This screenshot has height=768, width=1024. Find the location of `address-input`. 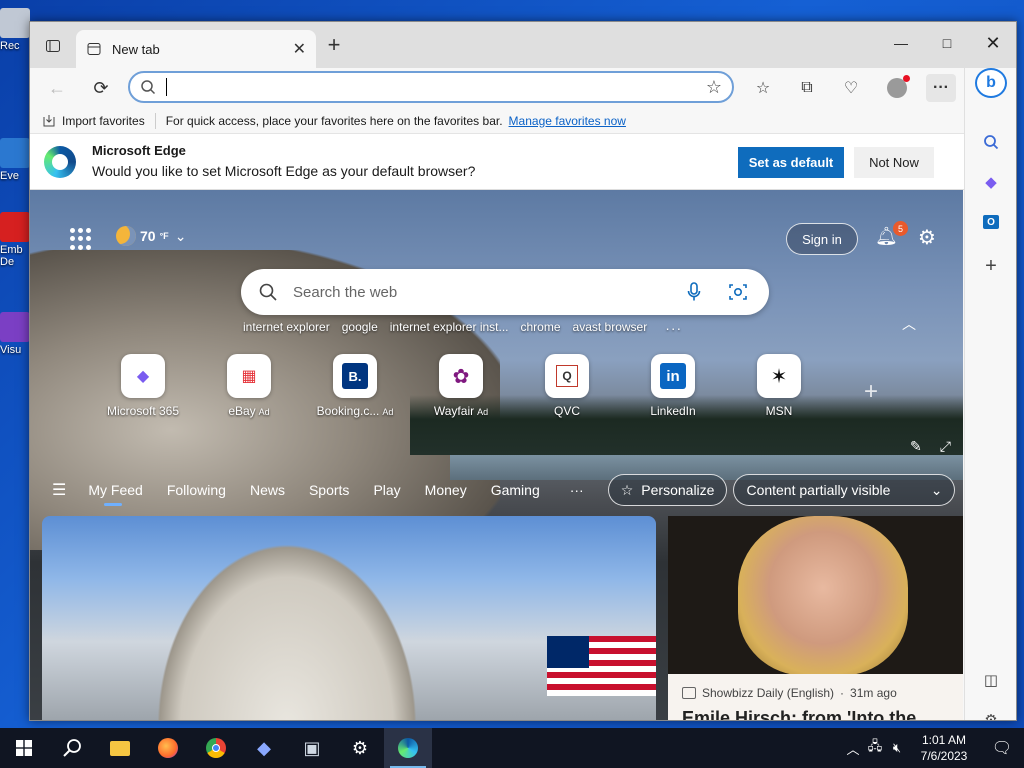

address-input is located at coordinates (442, 87).